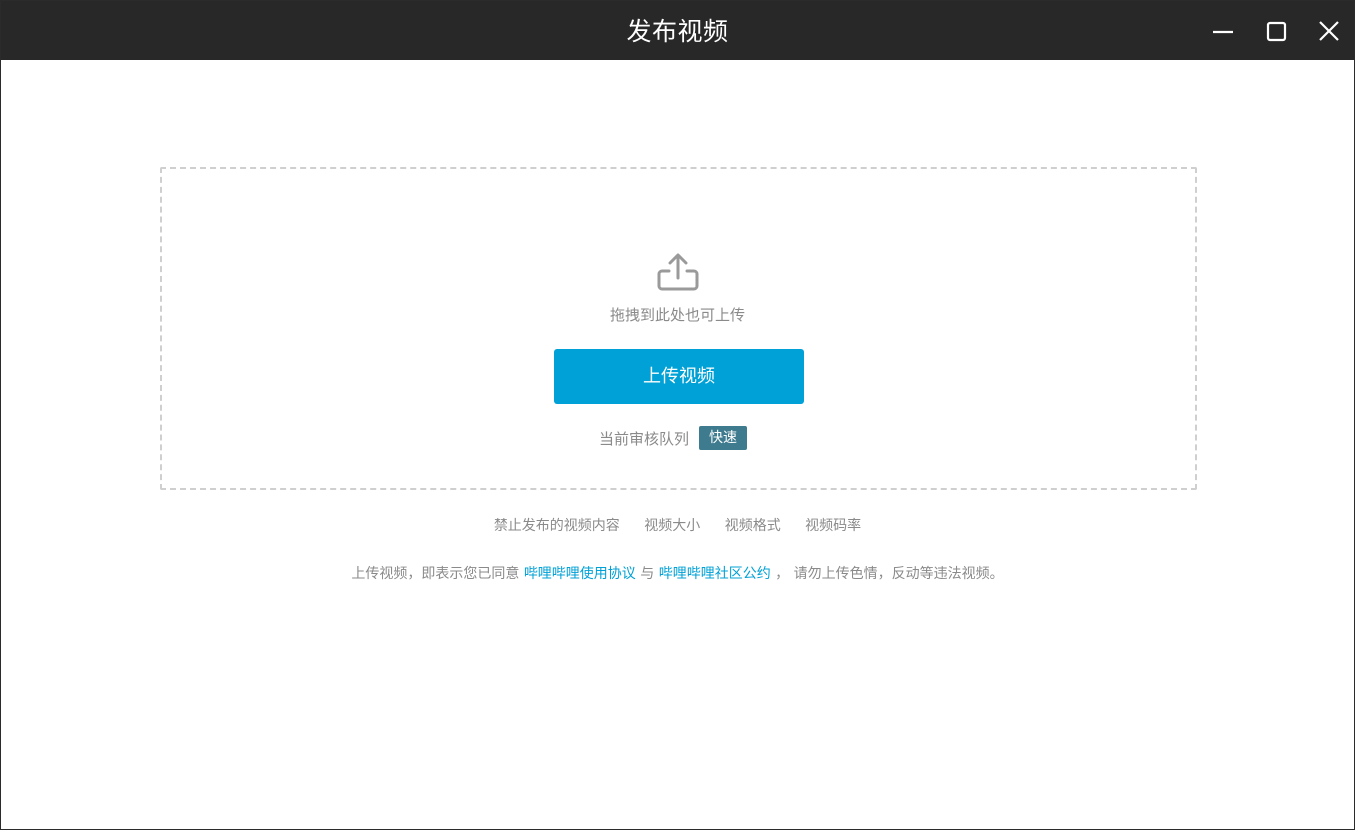  Describe the element at coordinates (677, 315) in the screenshot. I see `drag-drop-hint: 拖拽到此处也可上传` at that location.